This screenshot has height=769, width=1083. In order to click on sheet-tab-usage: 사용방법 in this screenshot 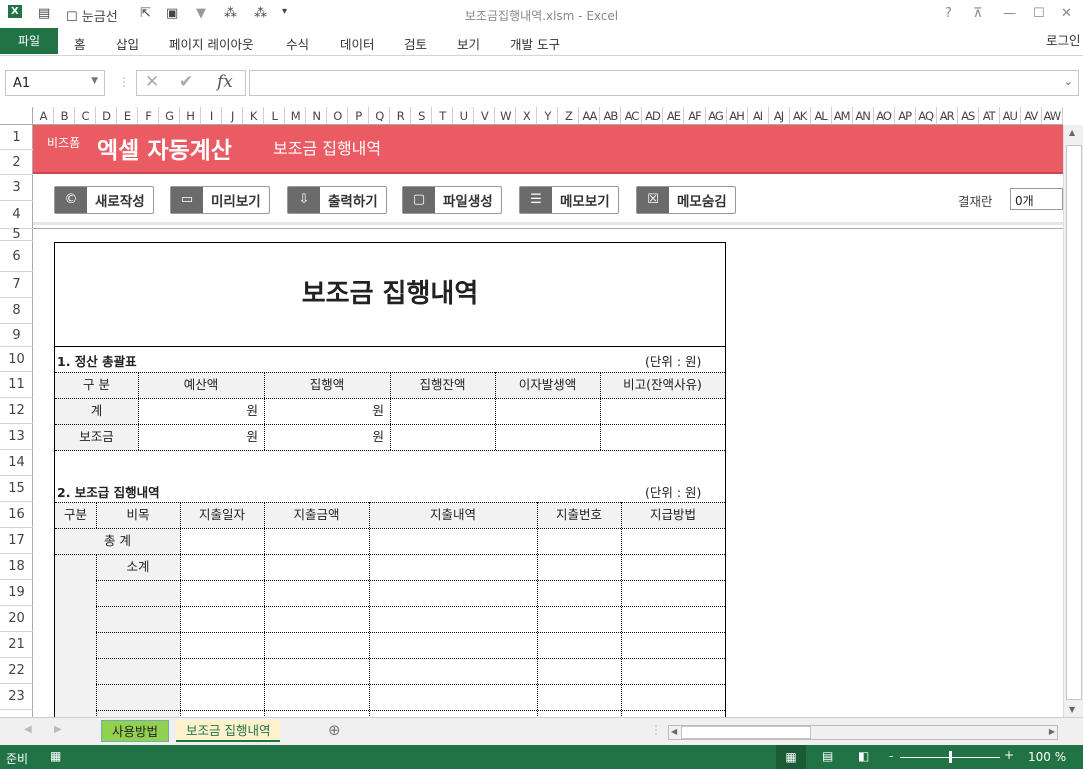, I will do `click(135, 731)`.